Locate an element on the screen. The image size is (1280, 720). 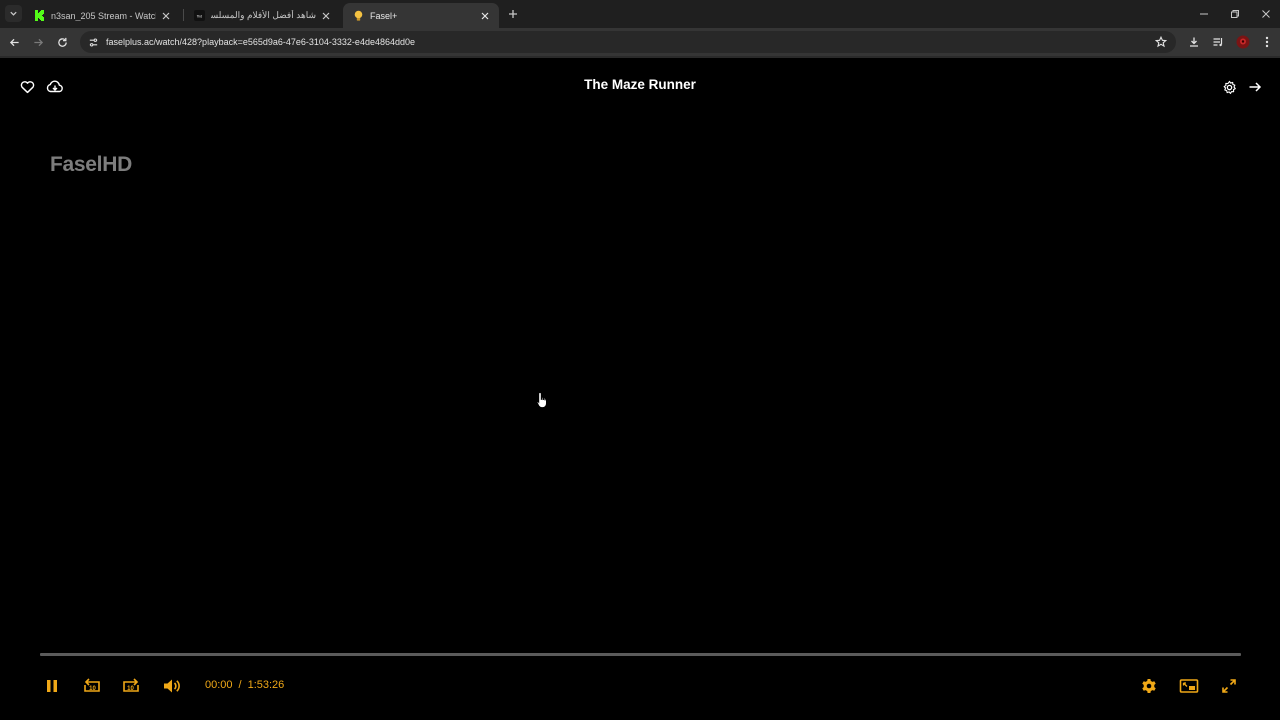
tab-search-button is located at coordinates (13, 13).